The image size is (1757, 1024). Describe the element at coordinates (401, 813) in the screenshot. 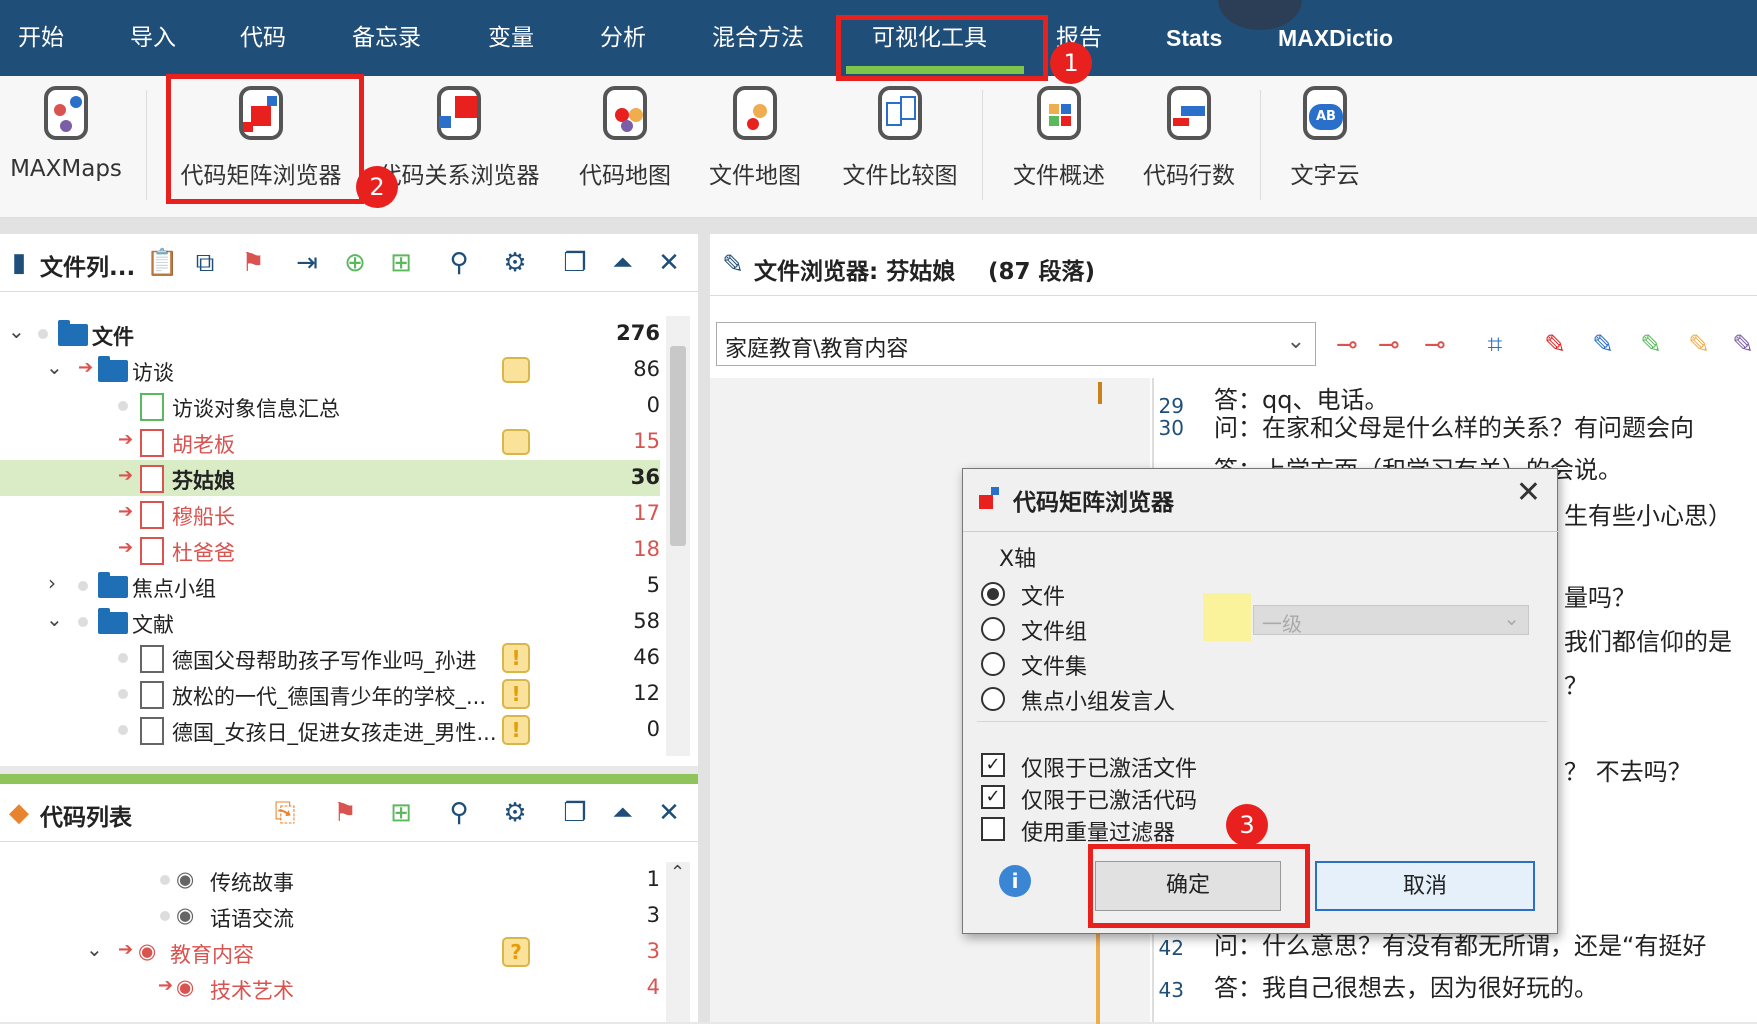

I see `new-code-set-icon: ⊞` at that location.